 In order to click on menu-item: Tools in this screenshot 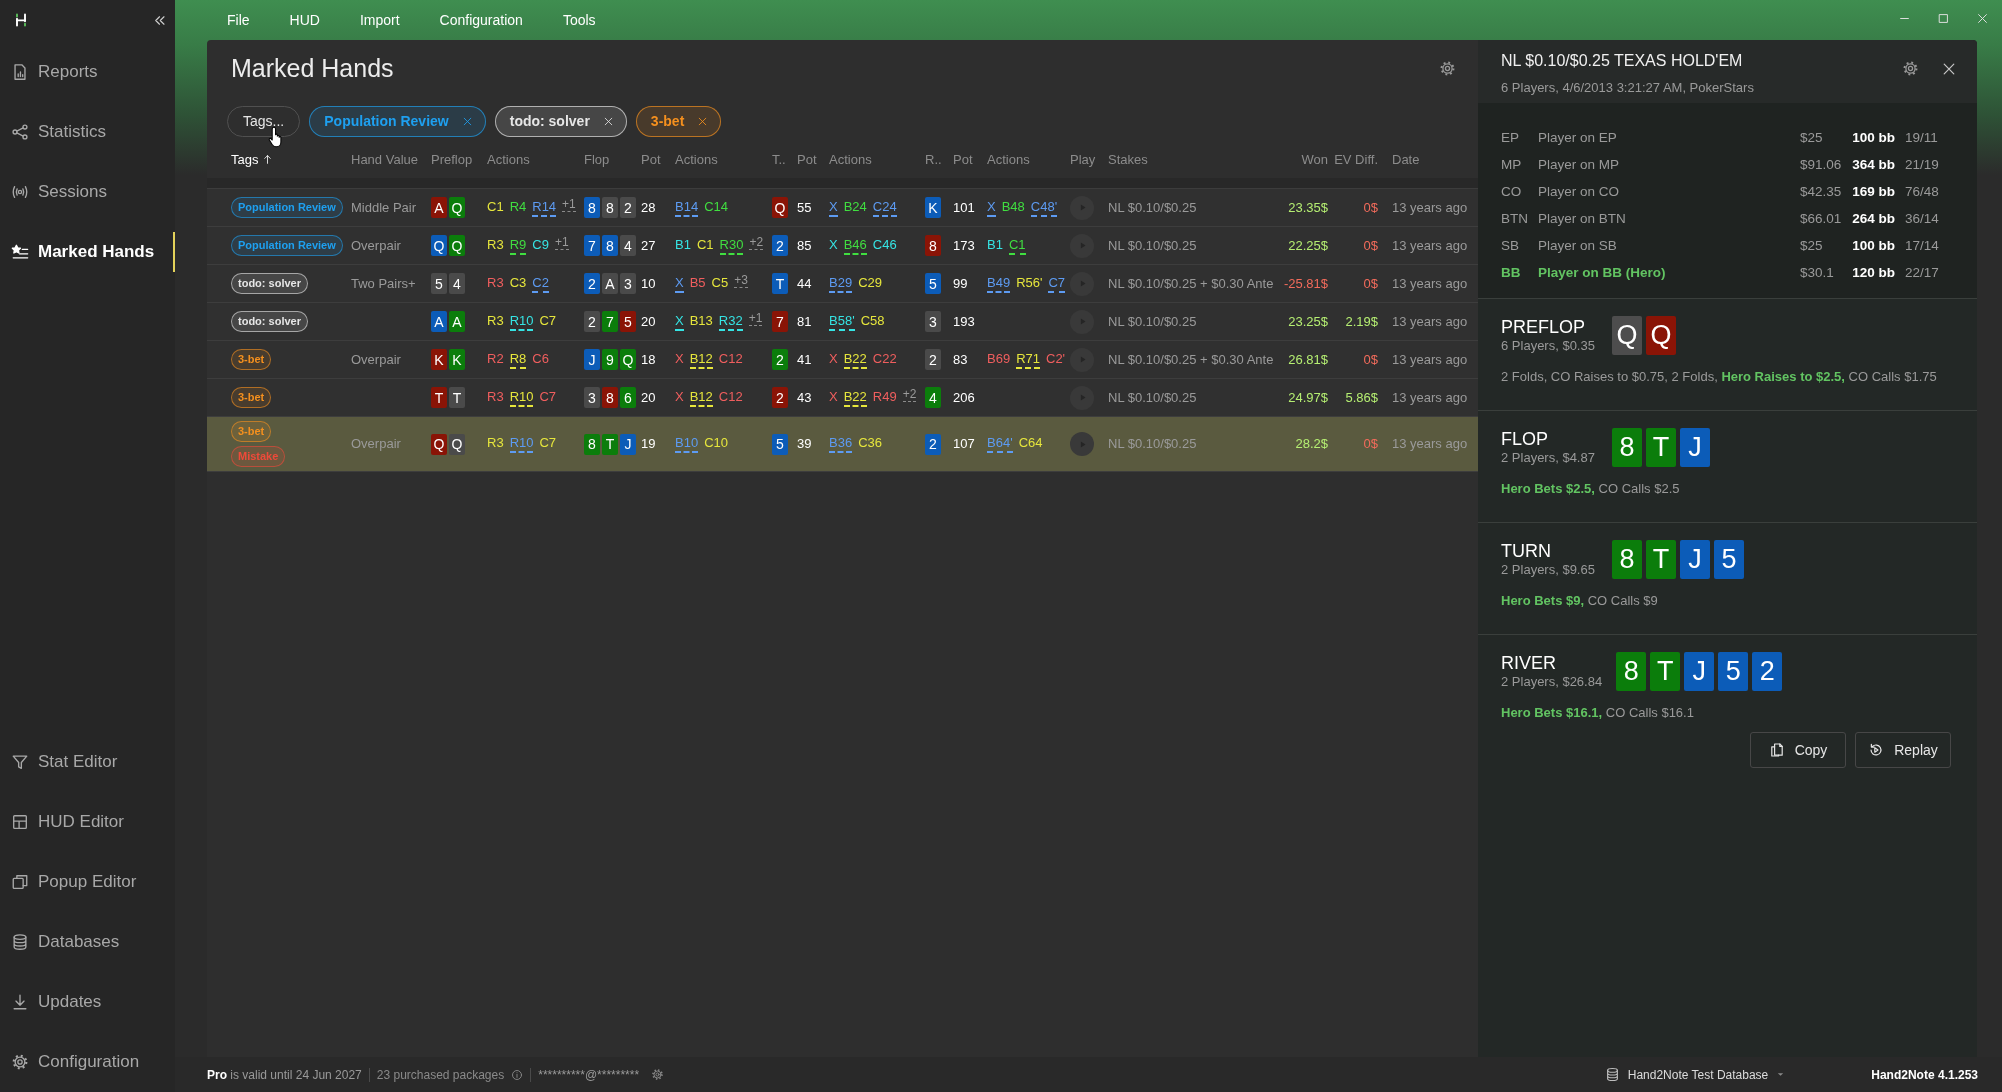, I will do `click(579, 20)`.